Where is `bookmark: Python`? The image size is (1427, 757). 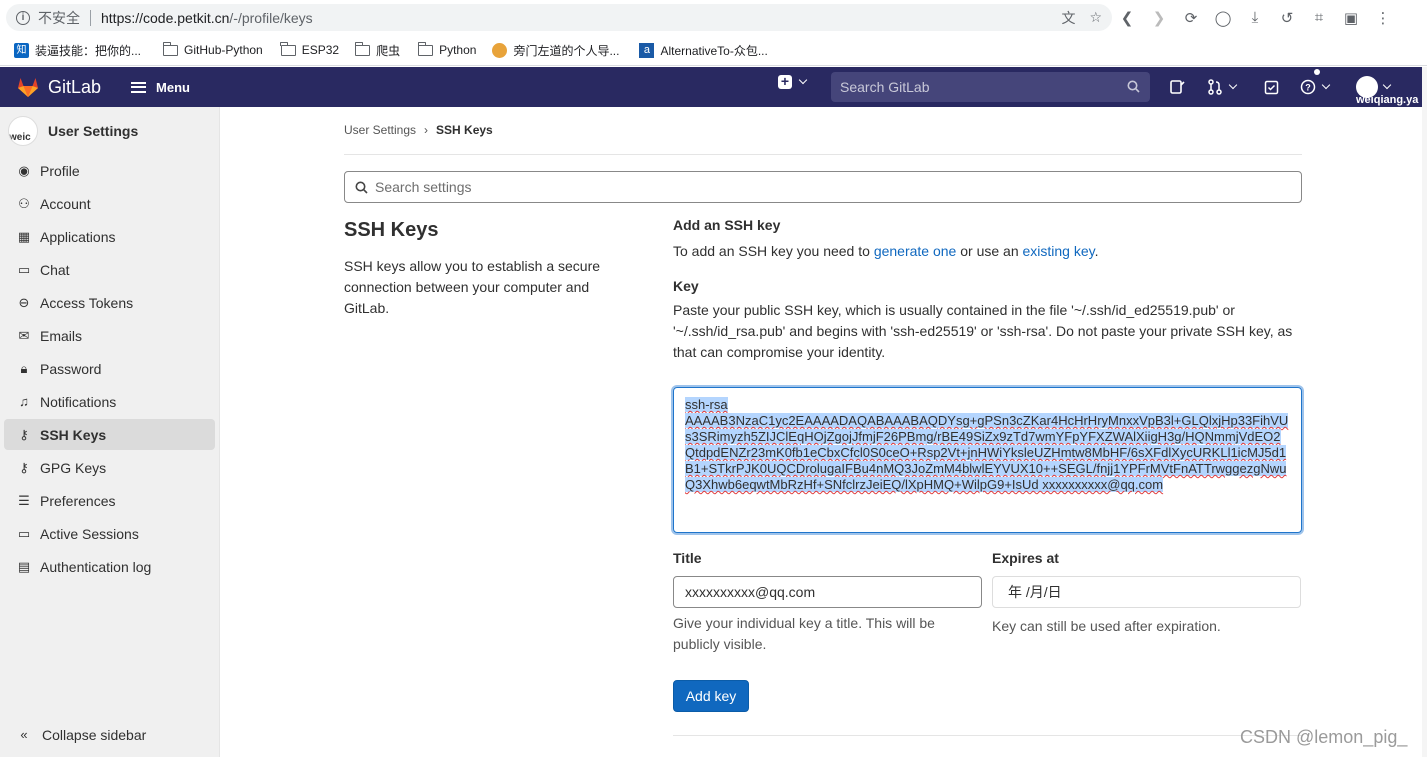 bookmark: Python is located at coordinates (447, 50).